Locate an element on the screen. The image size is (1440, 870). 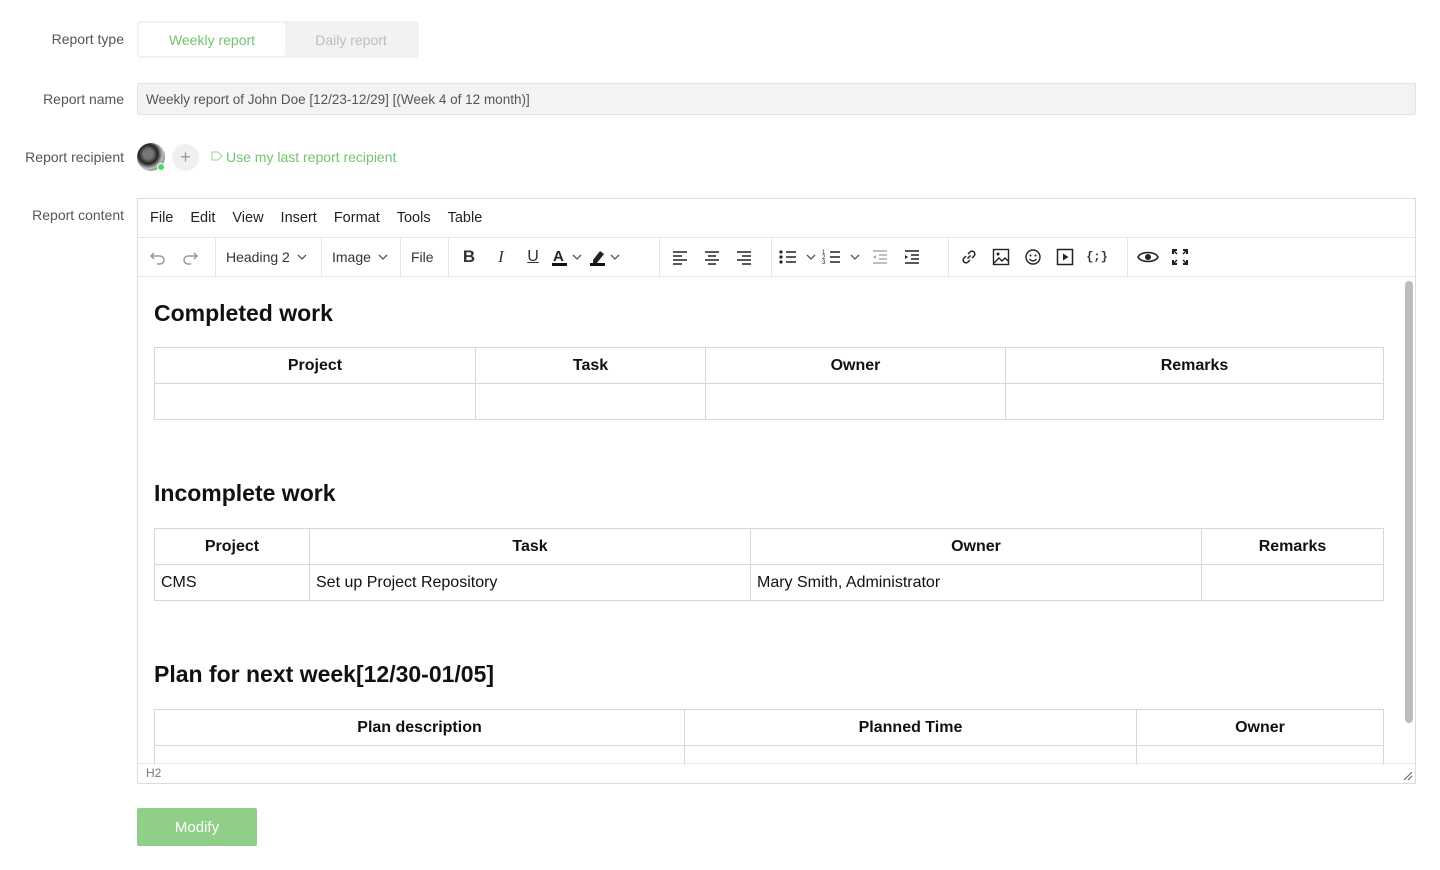
table-cell: Mary Smith, Administrator is located at coordinates (976, 582).